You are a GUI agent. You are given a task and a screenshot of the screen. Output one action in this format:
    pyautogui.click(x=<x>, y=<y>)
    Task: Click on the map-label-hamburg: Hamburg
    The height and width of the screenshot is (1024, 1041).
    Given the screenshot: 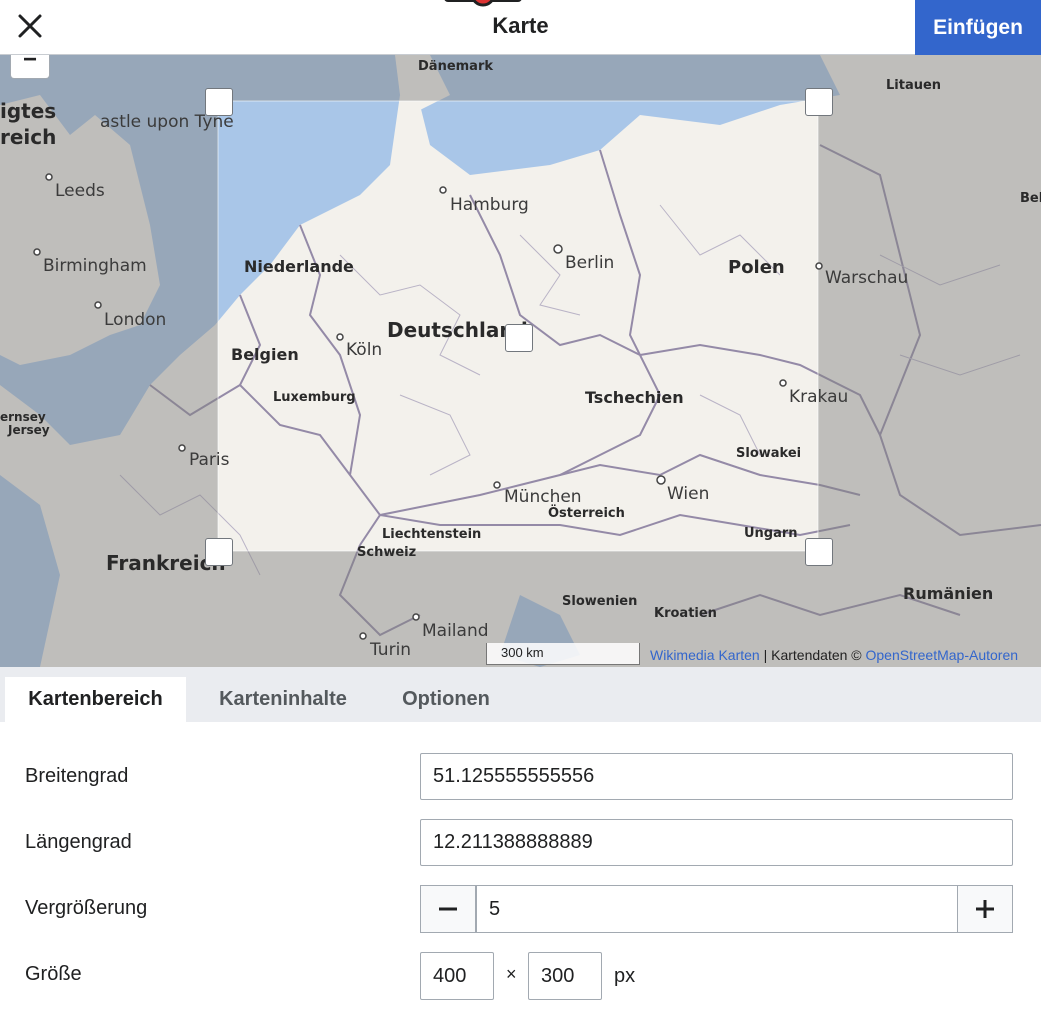 What is the action you would take?
    pyautogui.click(x=489, y=205)
    